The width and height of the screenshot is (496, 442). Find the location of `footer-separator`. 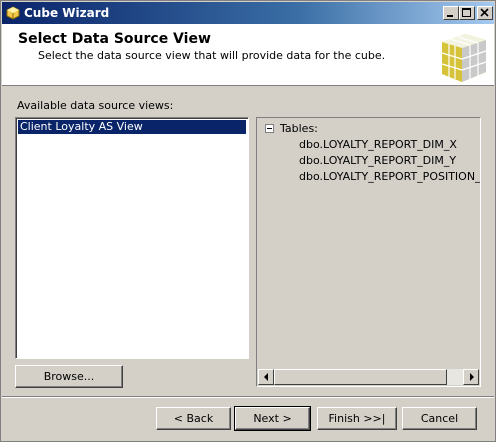

footer-separator is located at coordinates (248, 397).